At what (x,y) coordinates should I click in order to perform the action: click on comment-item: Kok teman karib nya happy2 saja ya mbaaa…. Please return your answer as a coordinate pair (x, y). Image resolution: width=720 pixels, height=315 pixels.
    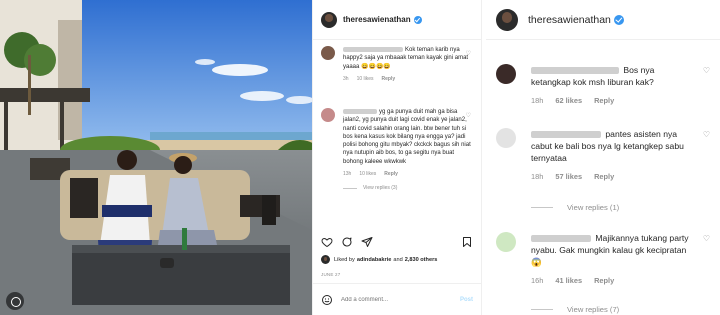
    Looking at the image, I should click on (396, 64).